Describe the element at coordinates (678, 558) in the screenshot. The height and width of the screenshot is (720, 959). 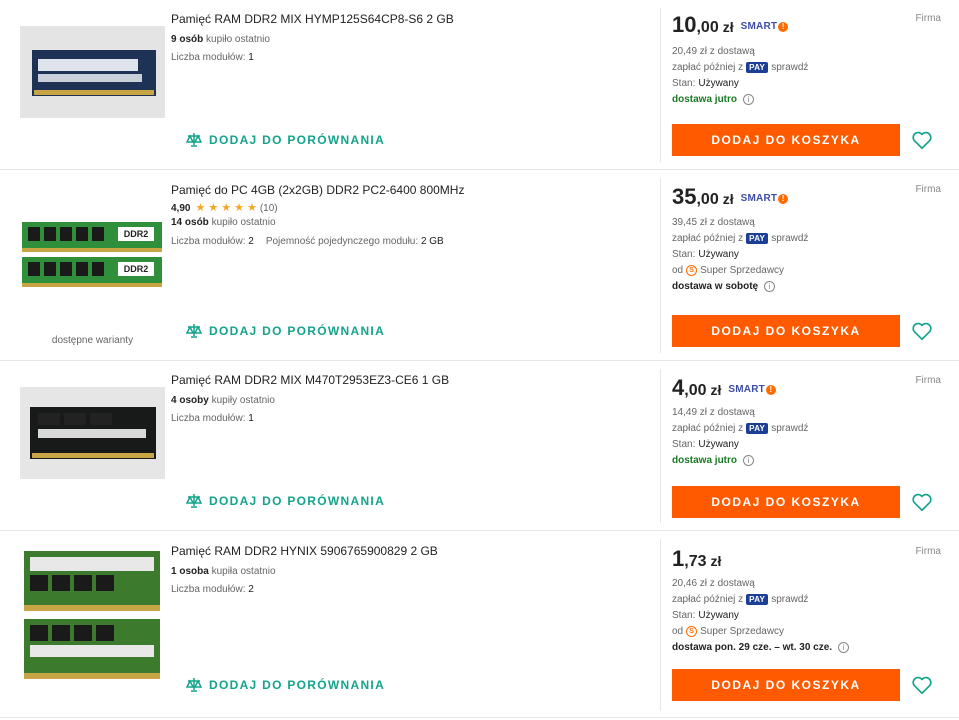
I see `price-integer: 1` at that location.